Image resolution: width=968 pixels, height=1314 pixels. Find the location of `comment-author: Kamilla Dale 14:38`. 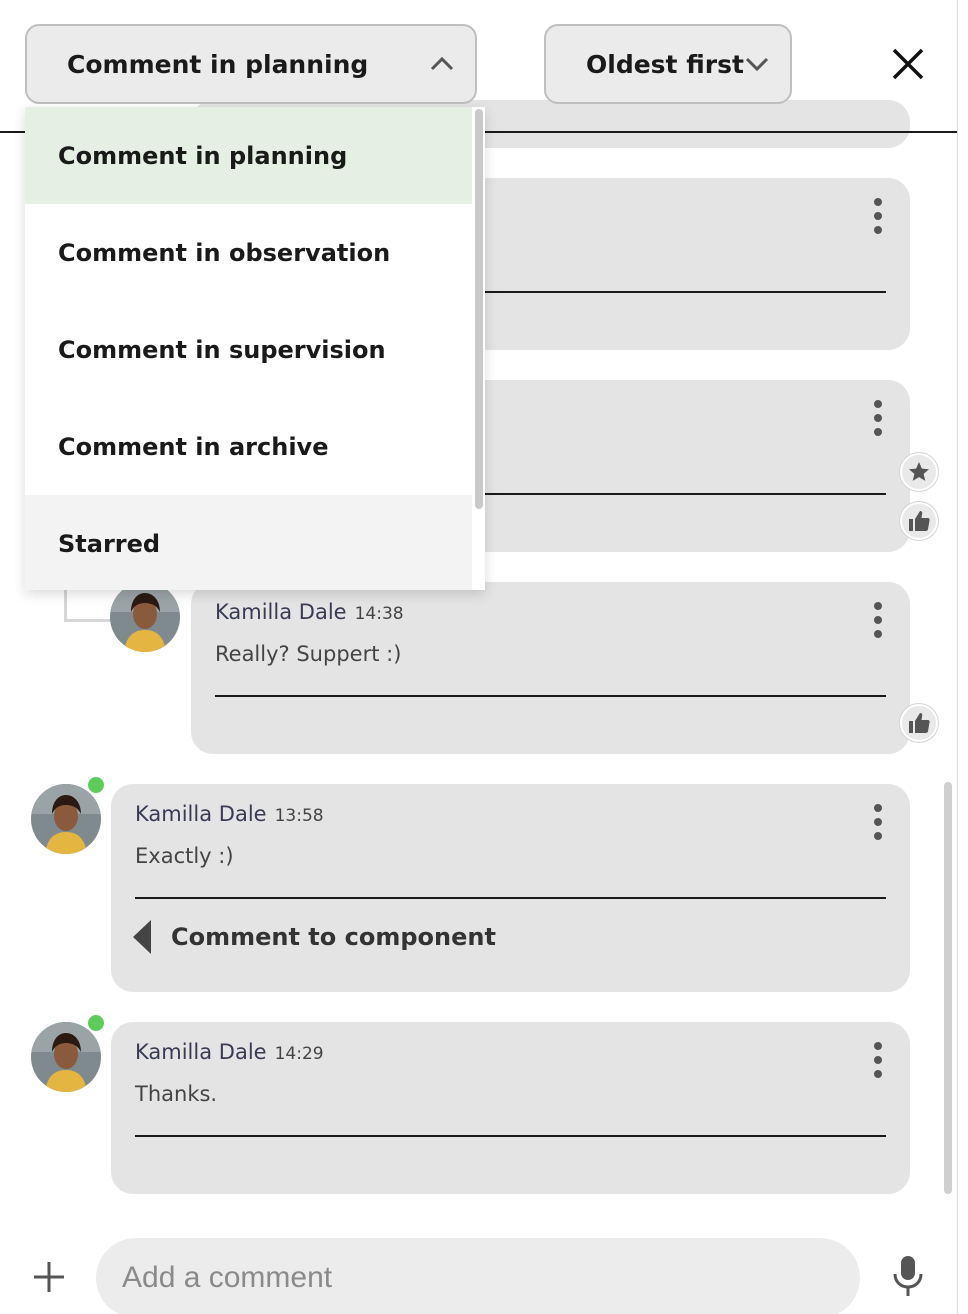

comment-author: Kamilla Dale 14:38 is located at coordinates (309, 612).